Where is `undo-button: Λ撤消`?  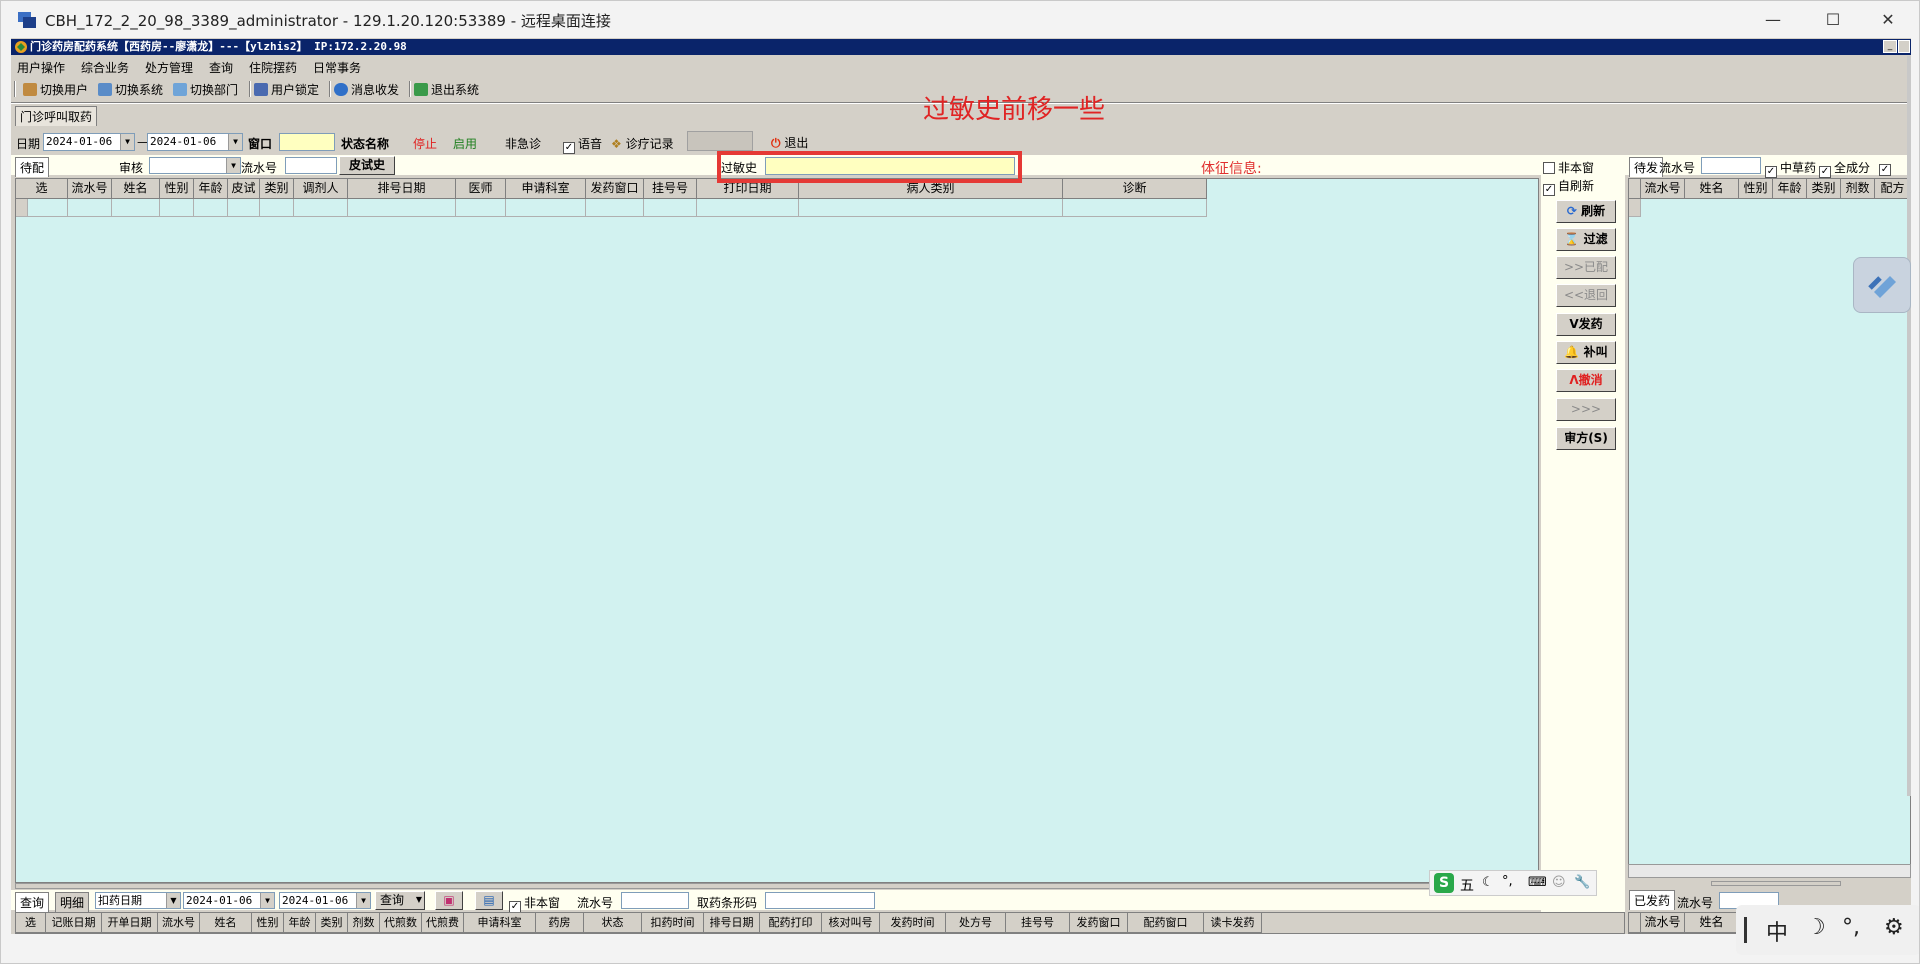 undo-button: Λ撤消 is located at coordinates (1586, 380).